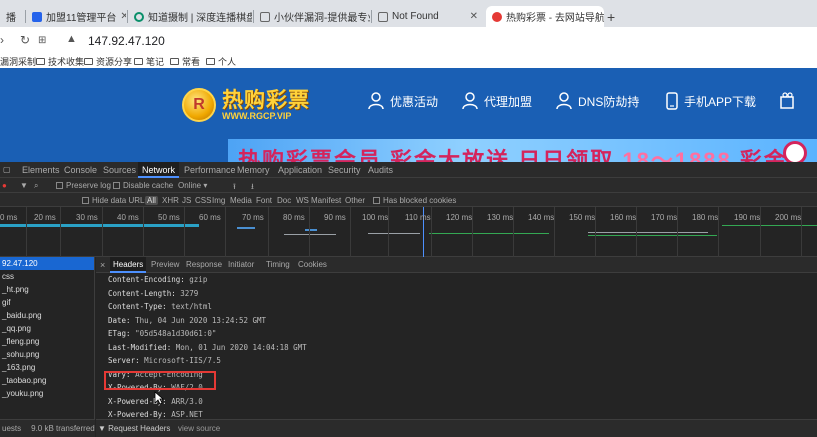 The width and height of the screenshot is (817, 437). What do you see at coordinates (186, 200) in the screenshot?
I see `filter-js: JS` at bounding box center [186, 200].